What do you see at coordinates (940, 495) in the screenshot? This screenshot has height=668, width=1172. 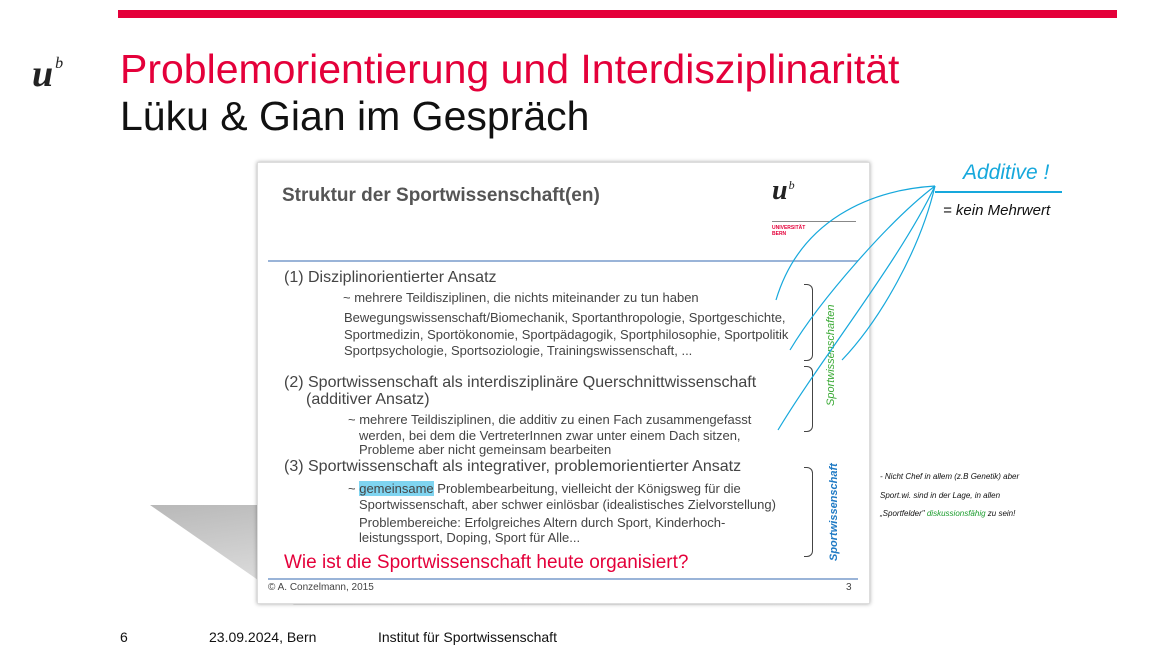 I see `annotation-note-line2: Sport.wi. sind in der Lage, in allen` at bounding box center [940, 495].